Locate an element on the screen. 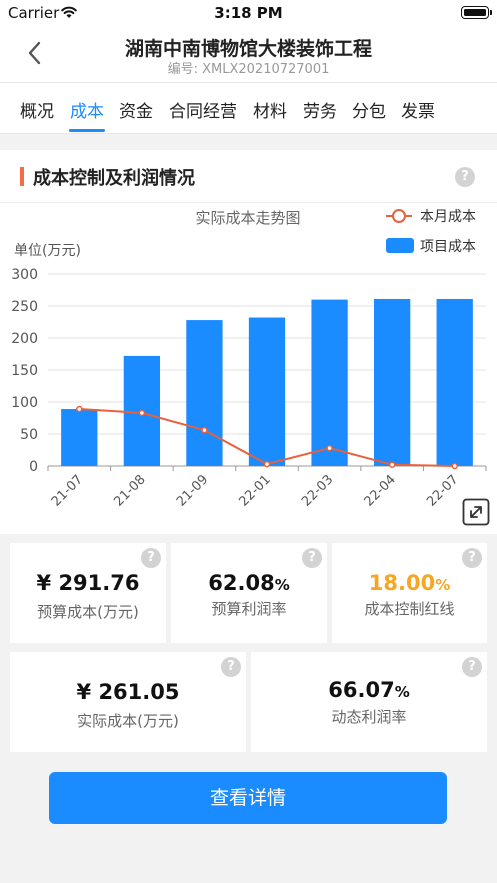  tab-overview: 概况 is located at coordinates (37, 109).